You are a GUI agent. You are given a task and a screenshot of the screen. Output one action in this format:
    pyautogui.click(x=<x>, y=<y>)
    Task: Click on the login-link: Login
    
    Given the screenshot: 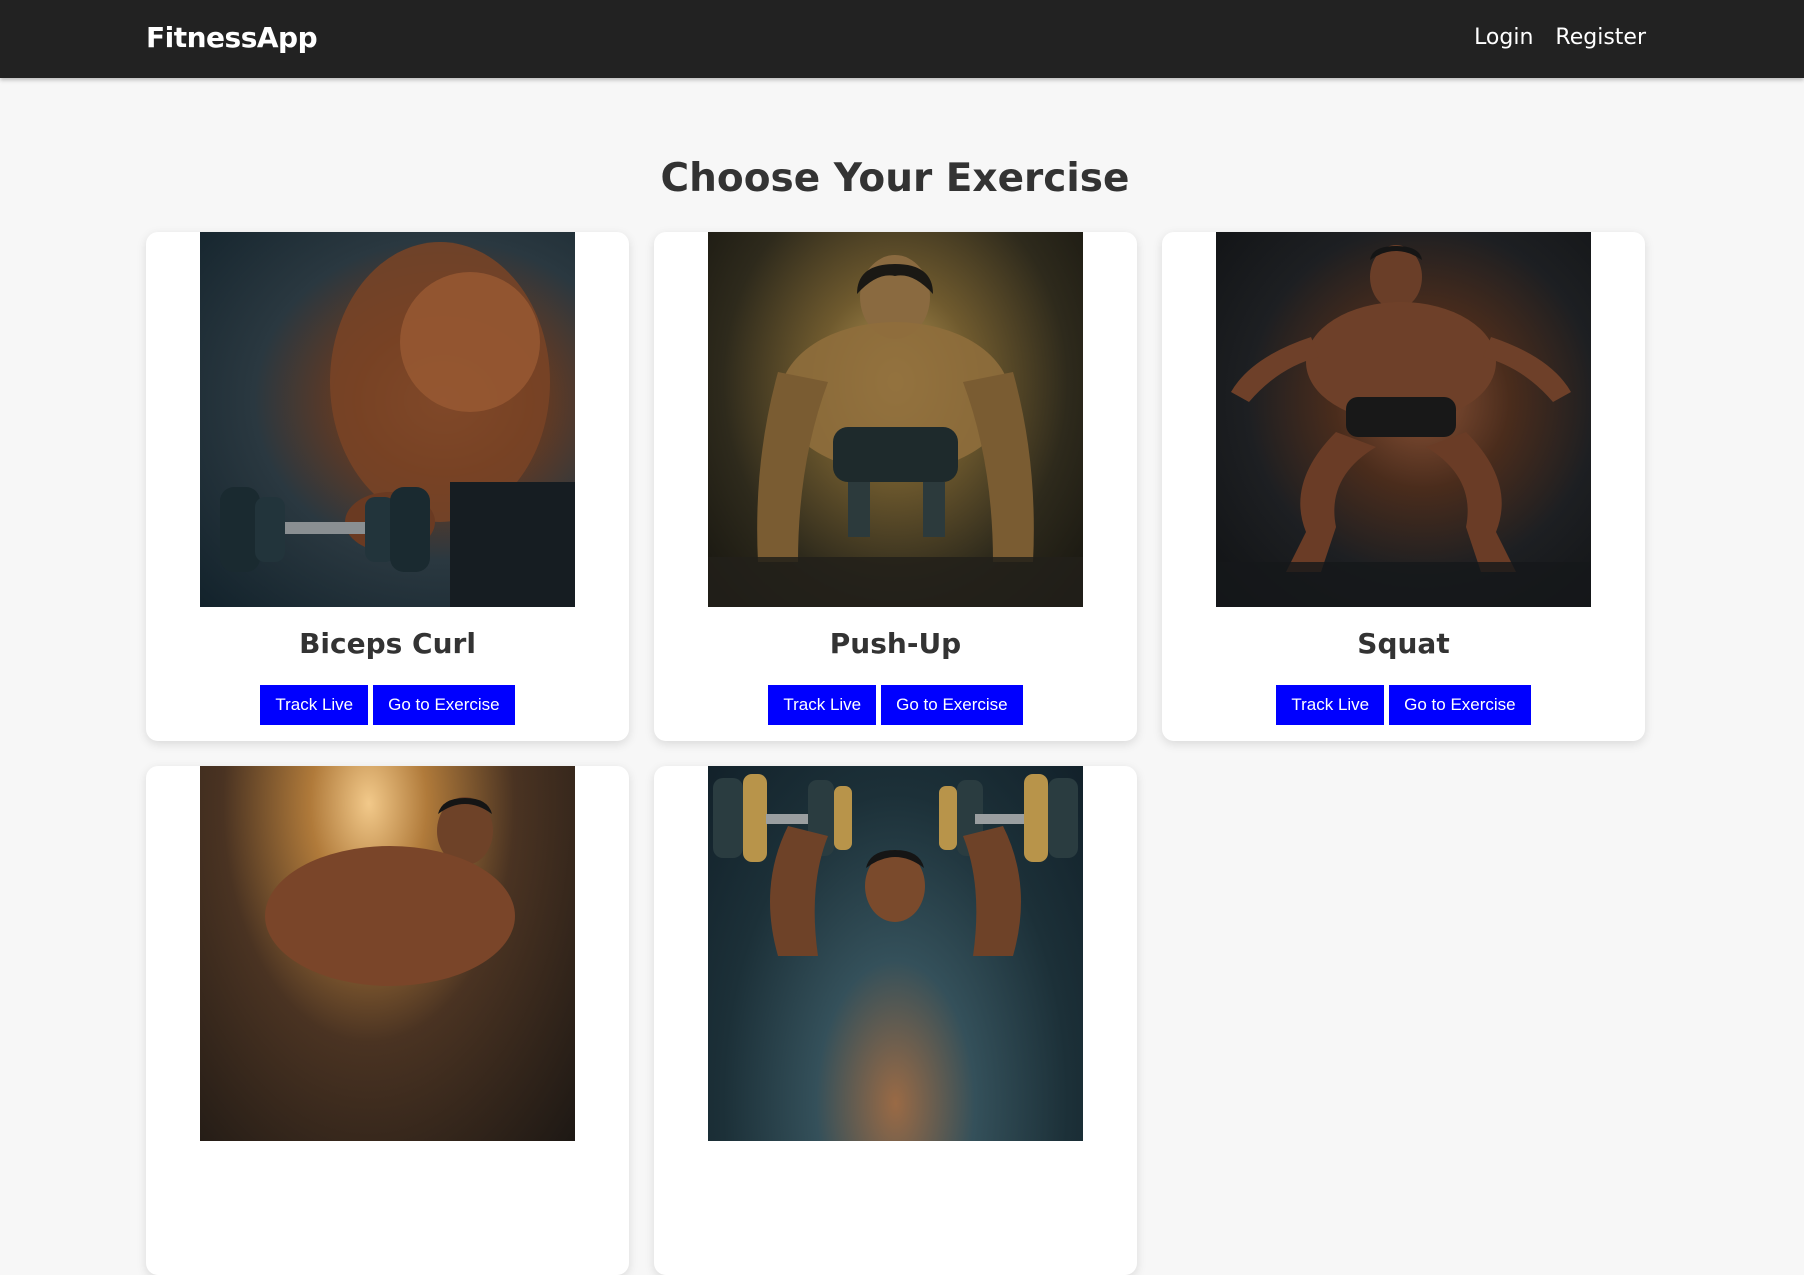 What is the action you would take?
    pyautogui.click(x=1503, y=37)
    